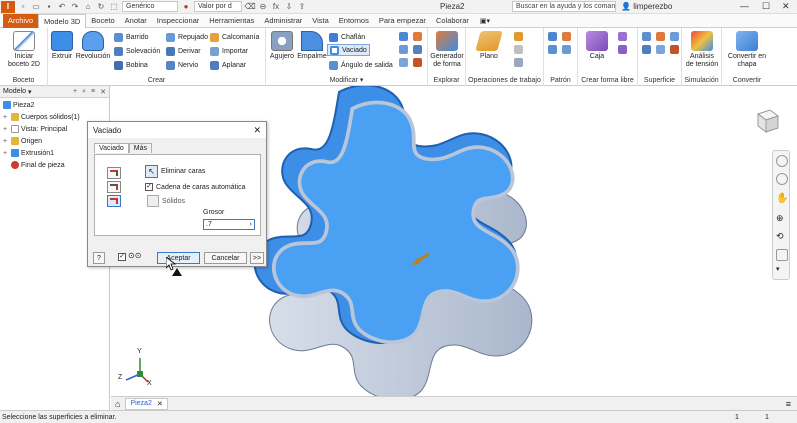 The height and width of the screenshot is (423, 797). I want to click on ucs-icon, so click(518, 62).